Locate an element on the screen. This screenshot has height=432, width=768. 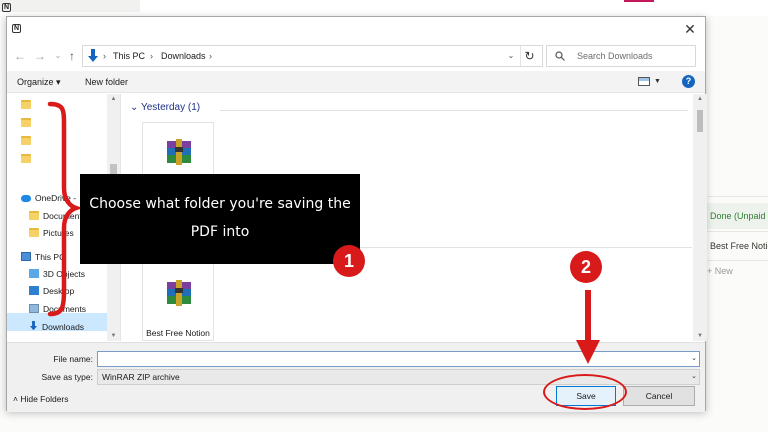
breadcrumb-this-pc: This PC is located at coordinates (129, 56).